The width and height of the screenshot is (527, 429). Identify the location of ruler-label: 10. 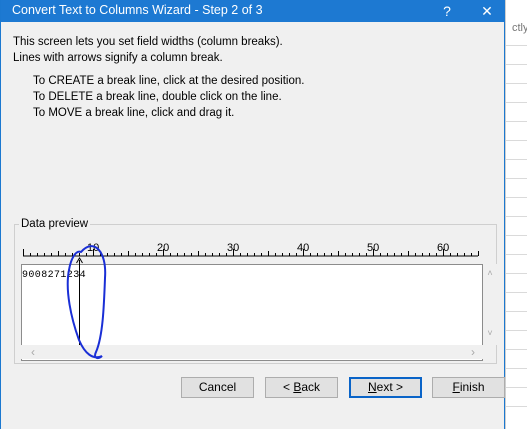
(93, 248).